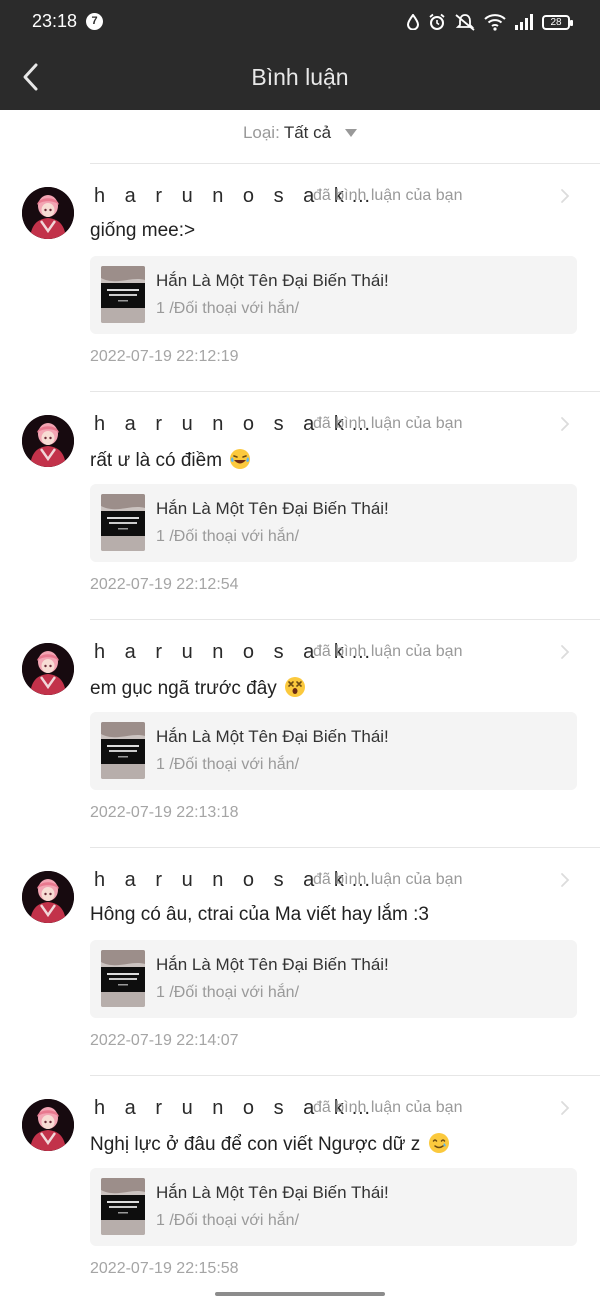  I want to click on timestamp: 2022-07-19 22:12:54, so click(164, 584).